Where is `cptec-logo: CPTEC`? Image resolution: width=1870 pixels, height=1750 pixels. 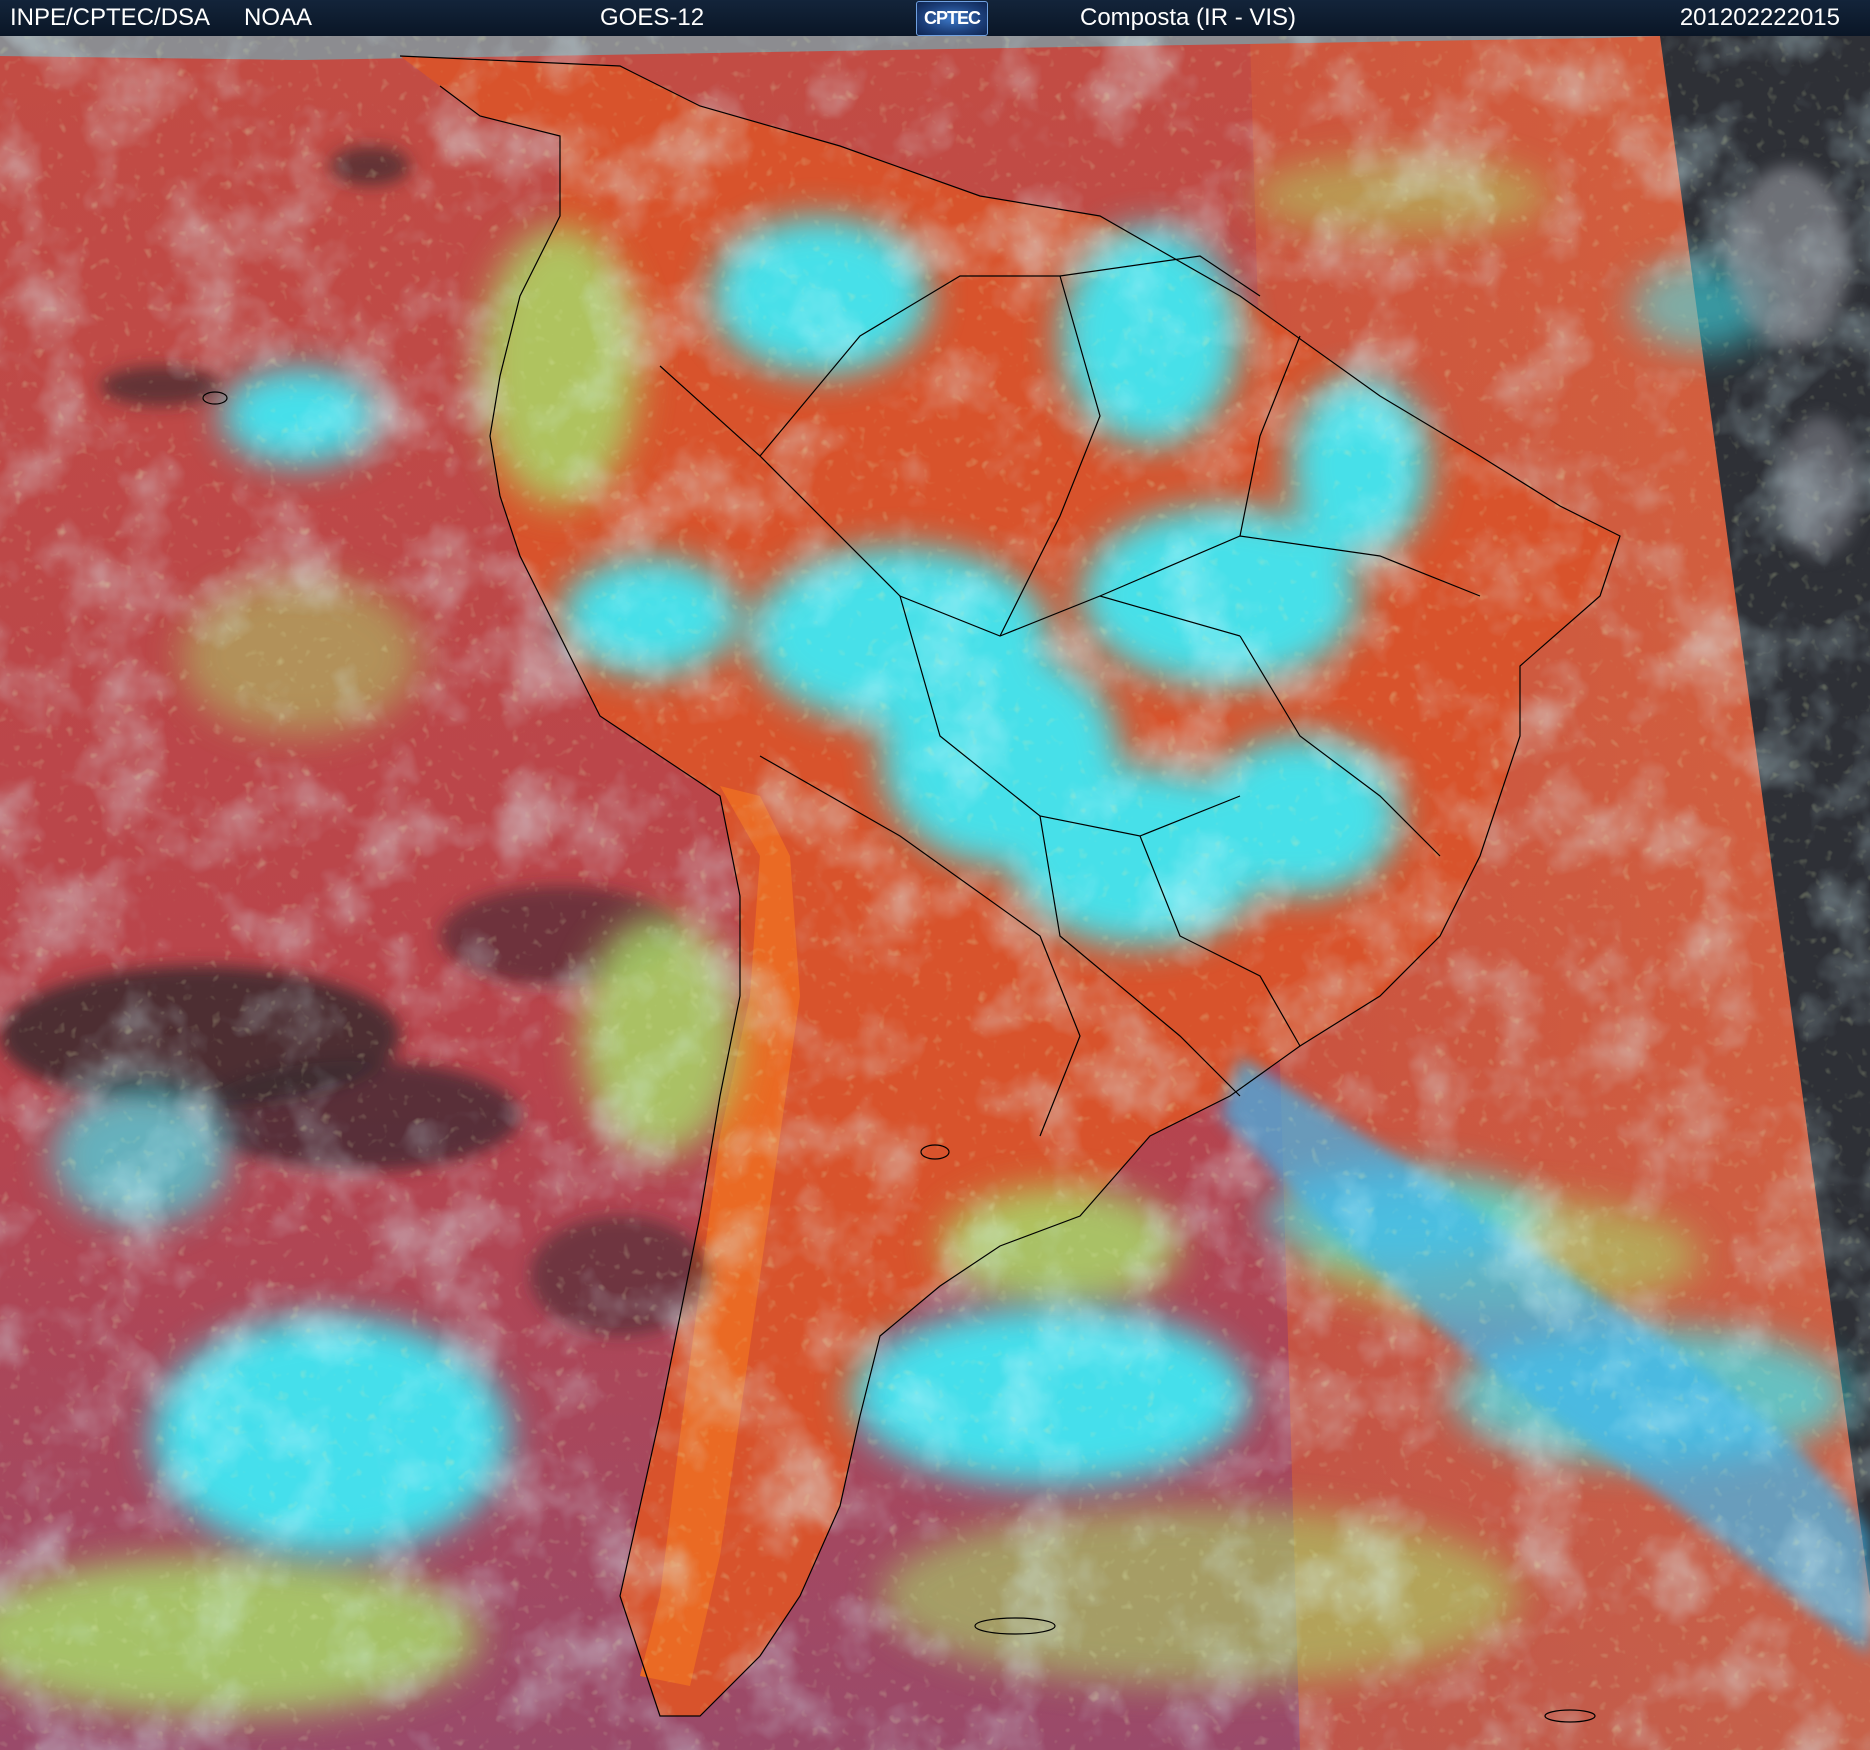
cptec-logo: CPTEC is located at coordinates (952, 18).